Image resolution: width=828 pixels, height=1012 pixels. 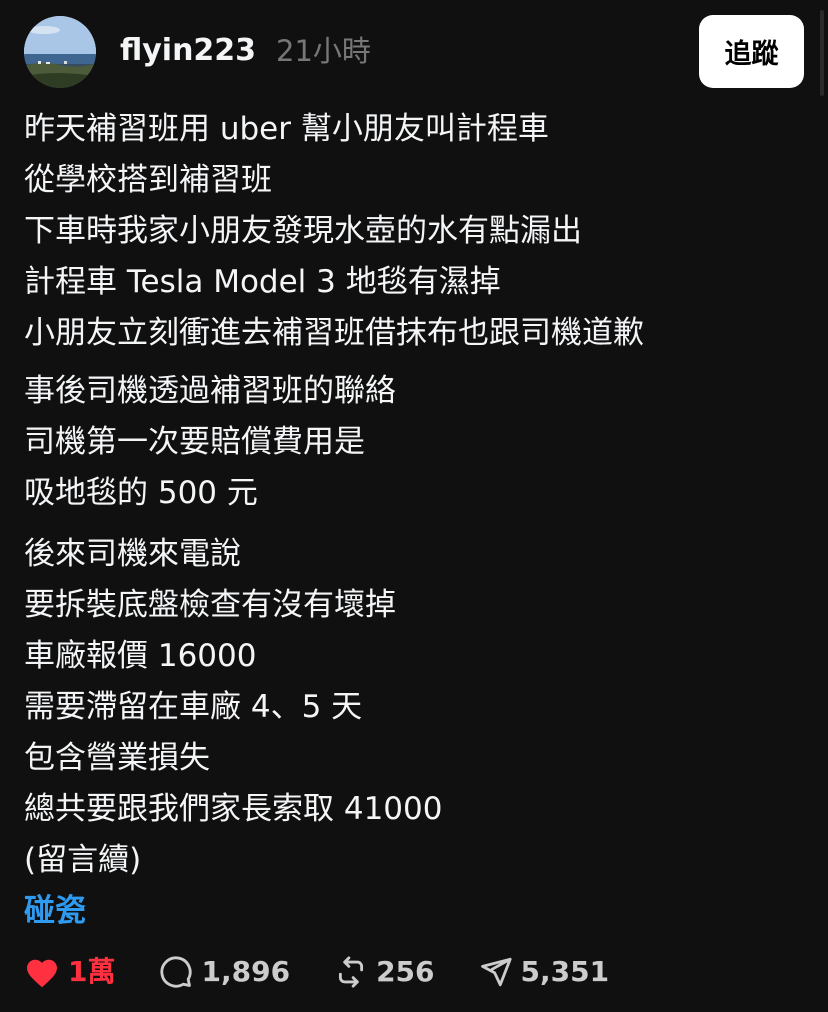 I want to click on comment-count: 1,896, so click(x=246, y=971).